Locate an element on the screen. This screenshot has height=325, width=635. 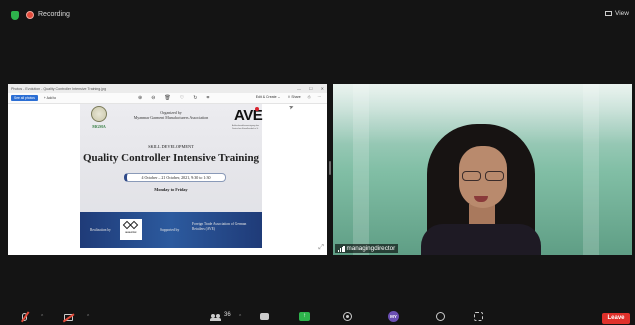
photo-actions: Edit & Create ⌄ ⇪ Share ⎙ ··· is located at coordinates (288, 97).